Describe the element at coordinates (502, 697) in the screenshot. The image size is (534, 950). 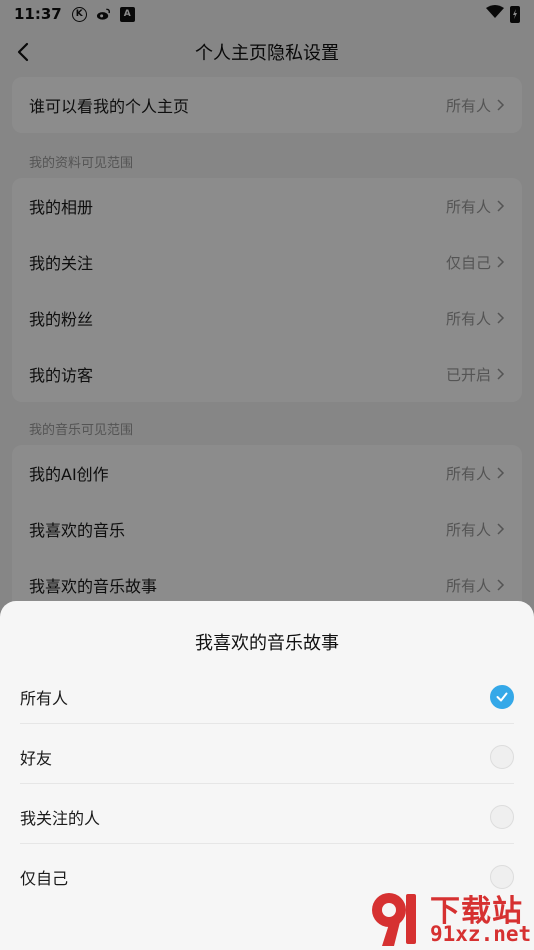
I see `radio-checked-icon` at that location.